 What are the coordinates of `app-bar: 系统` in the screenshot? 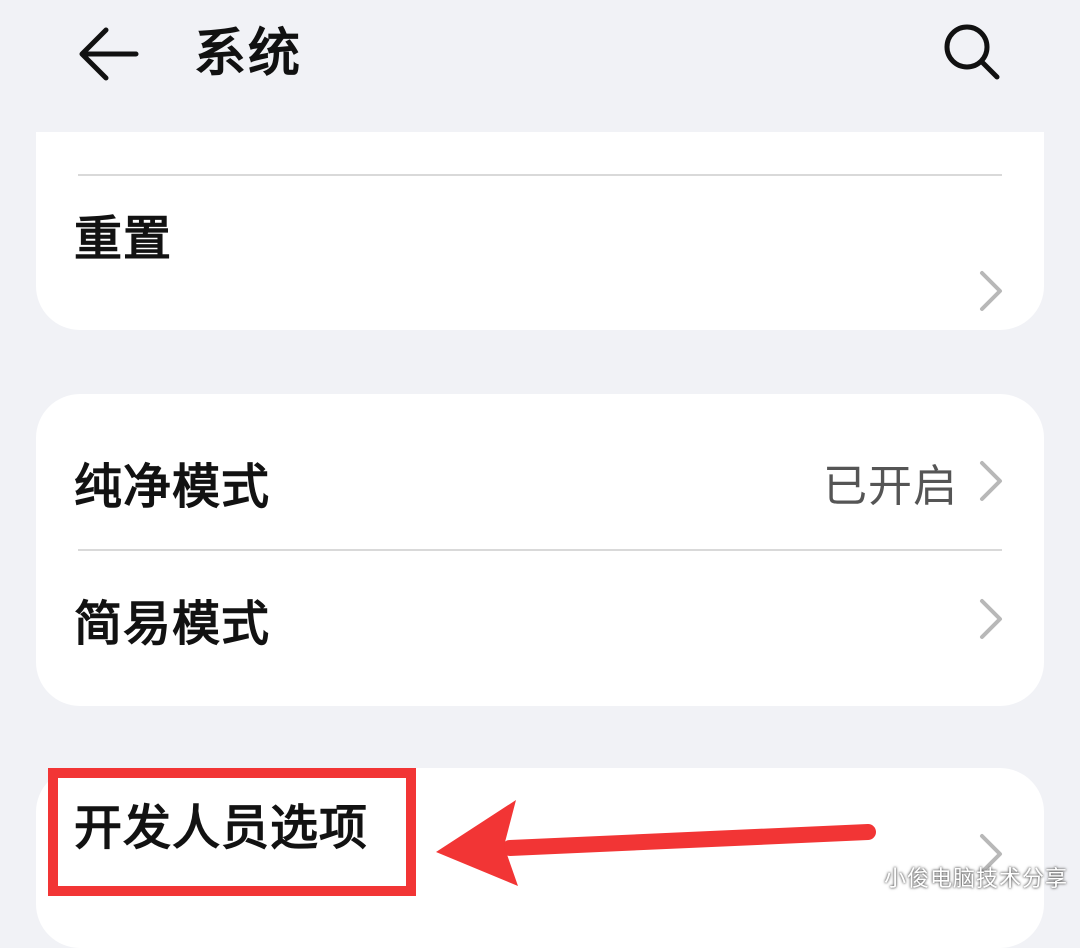 It's located at (540, 66).